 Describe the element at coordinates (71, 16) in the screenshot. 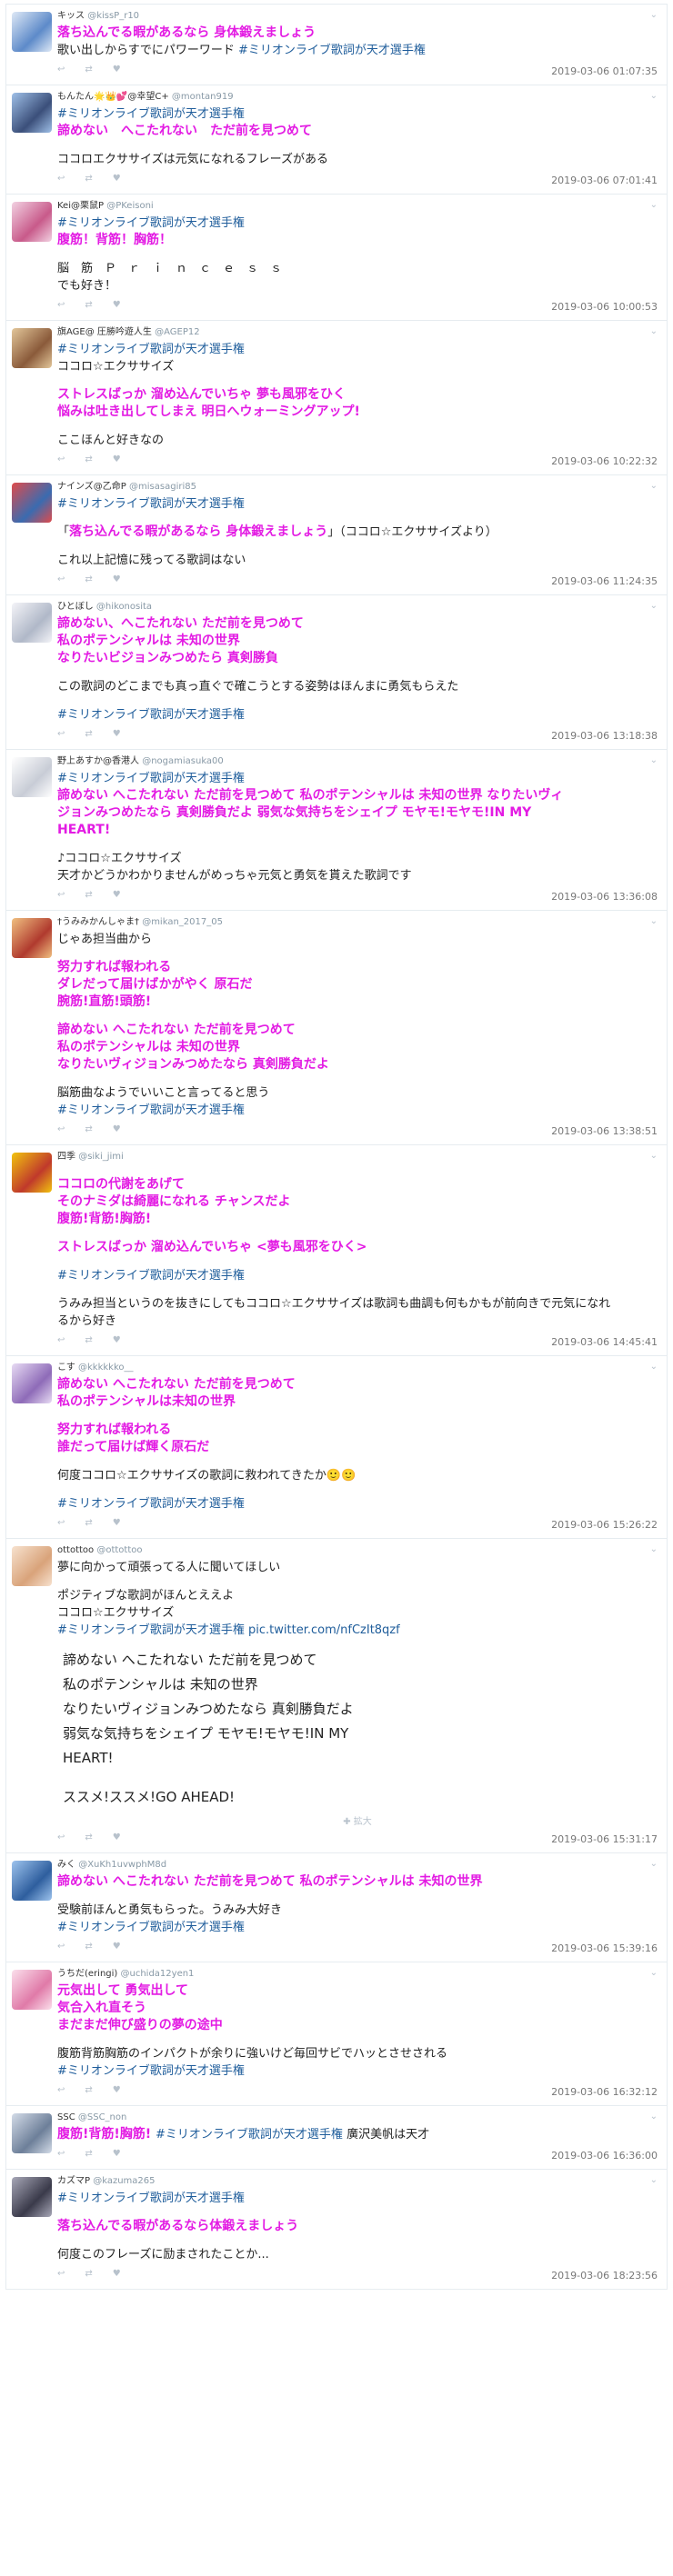

I see `user-name: キッス` at that location.